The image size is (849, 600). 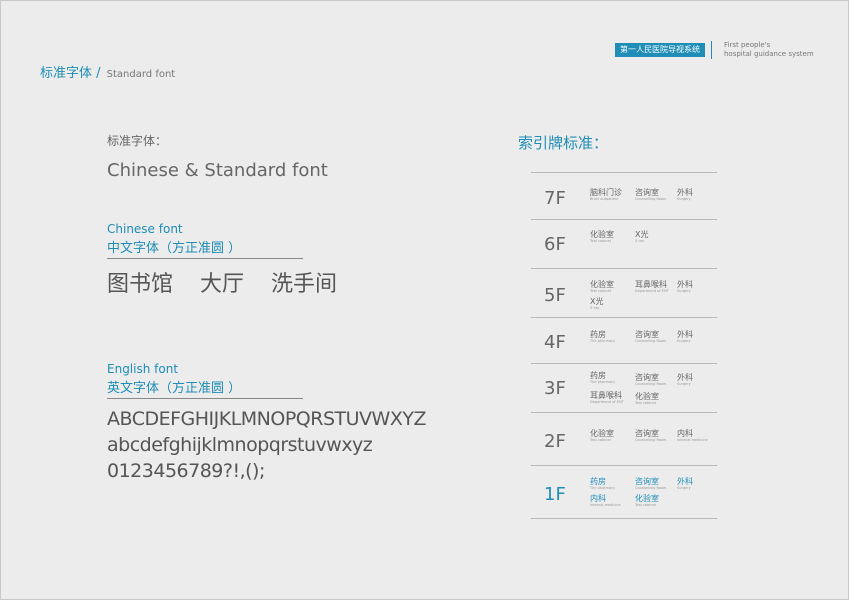 What do you see at coordinates (624, 244) in the screenshot?
I see `floor-row-6f: 6F 化验室 Test cabinet X光 X ray` at bounding box center [624, 244].